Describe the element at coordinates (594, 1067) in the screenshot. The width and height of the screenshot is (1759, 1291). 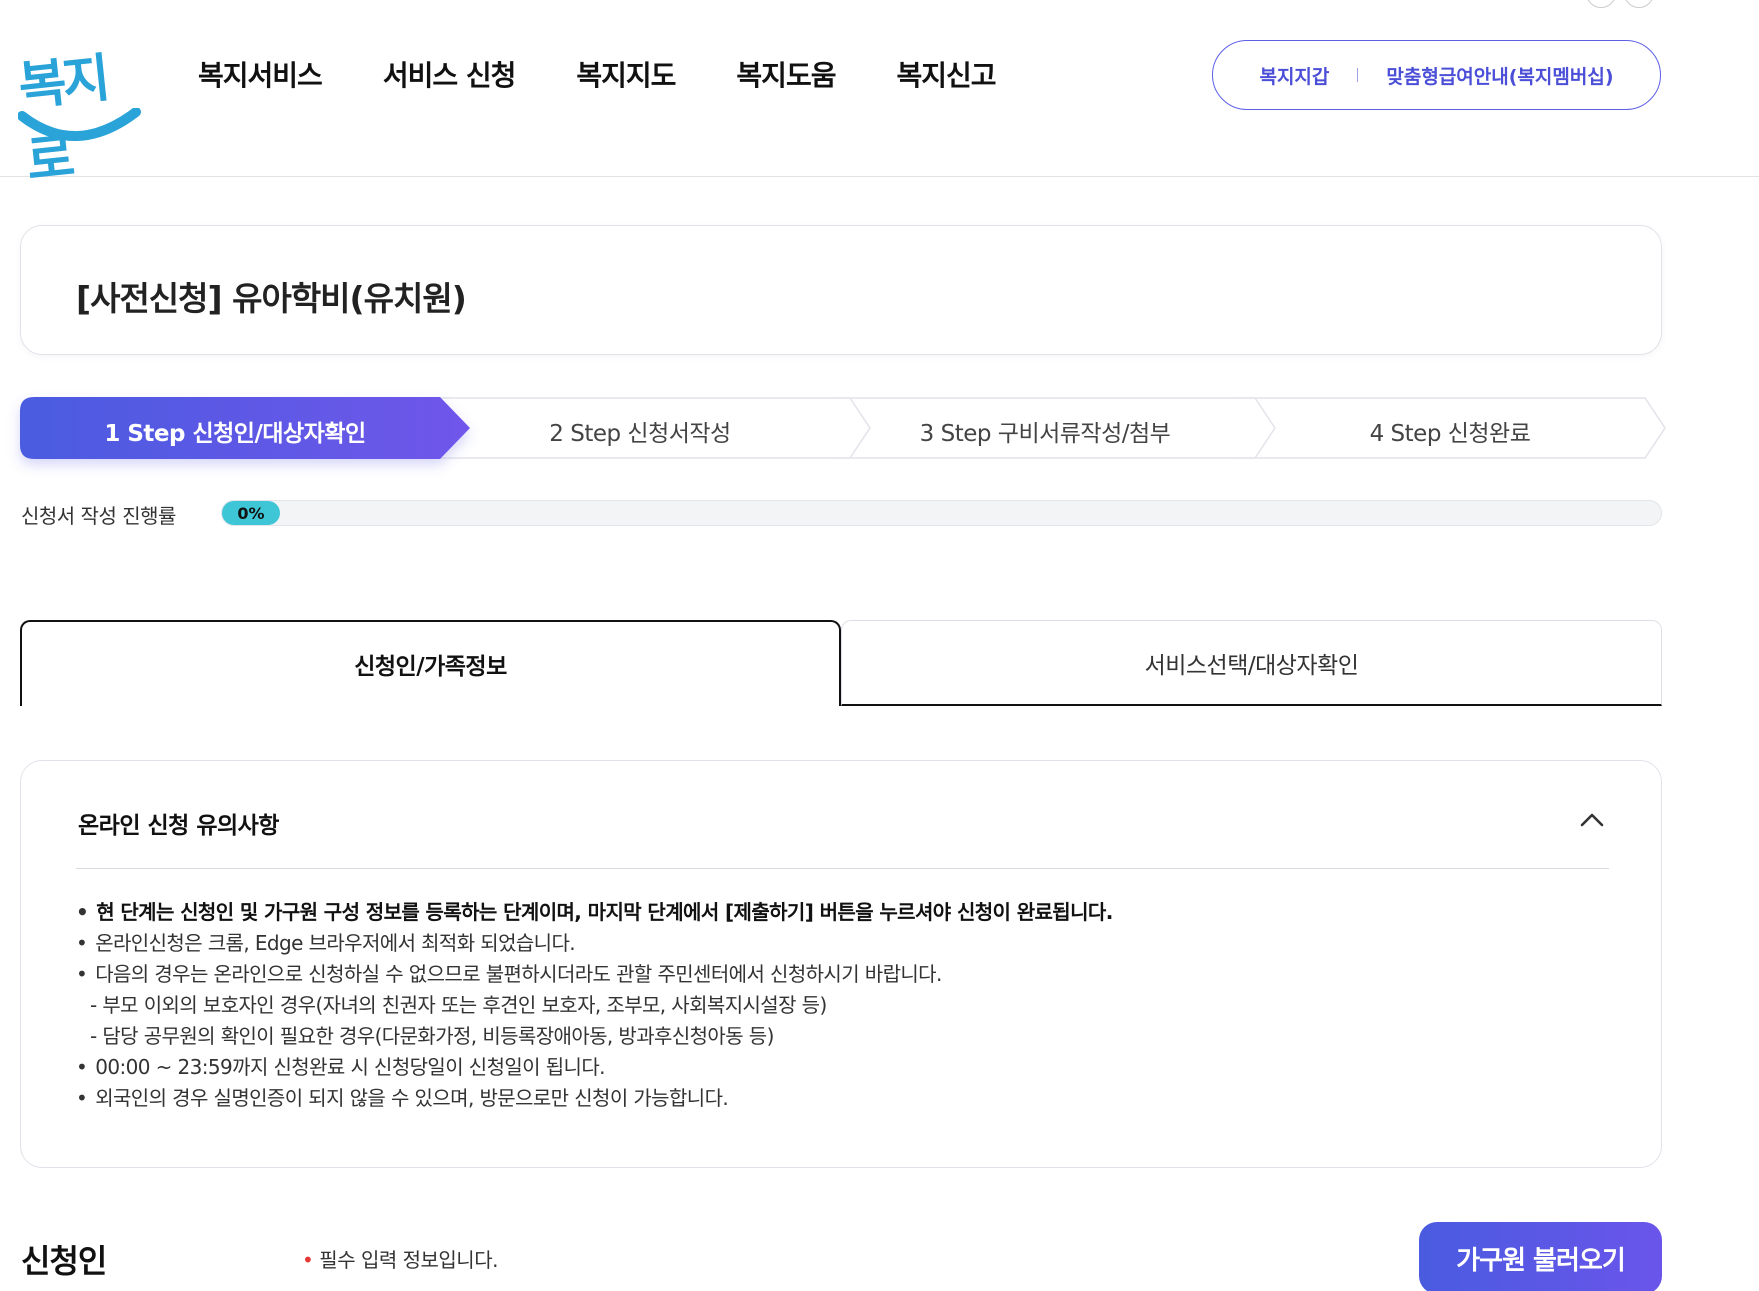
I see `notice-item: 00:00 ~ 23:59까지 신청완료 시 신청당일이 신청일이 됩니다.` at that location.